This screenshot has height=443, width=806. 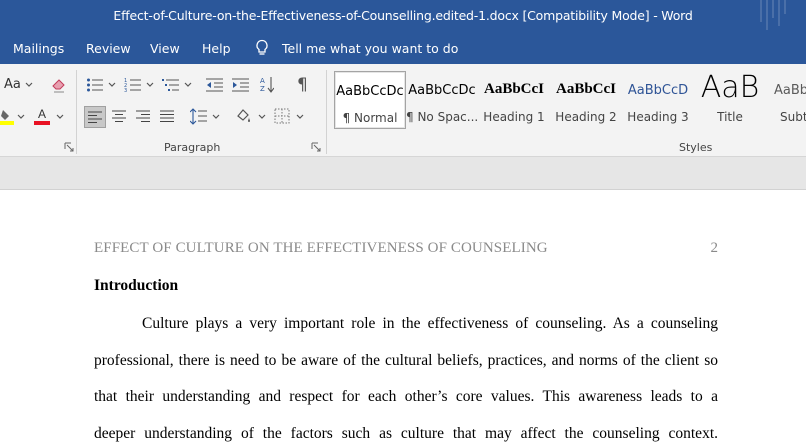 I want to click on style-name: Heading 1, so click(x=514, y=117).